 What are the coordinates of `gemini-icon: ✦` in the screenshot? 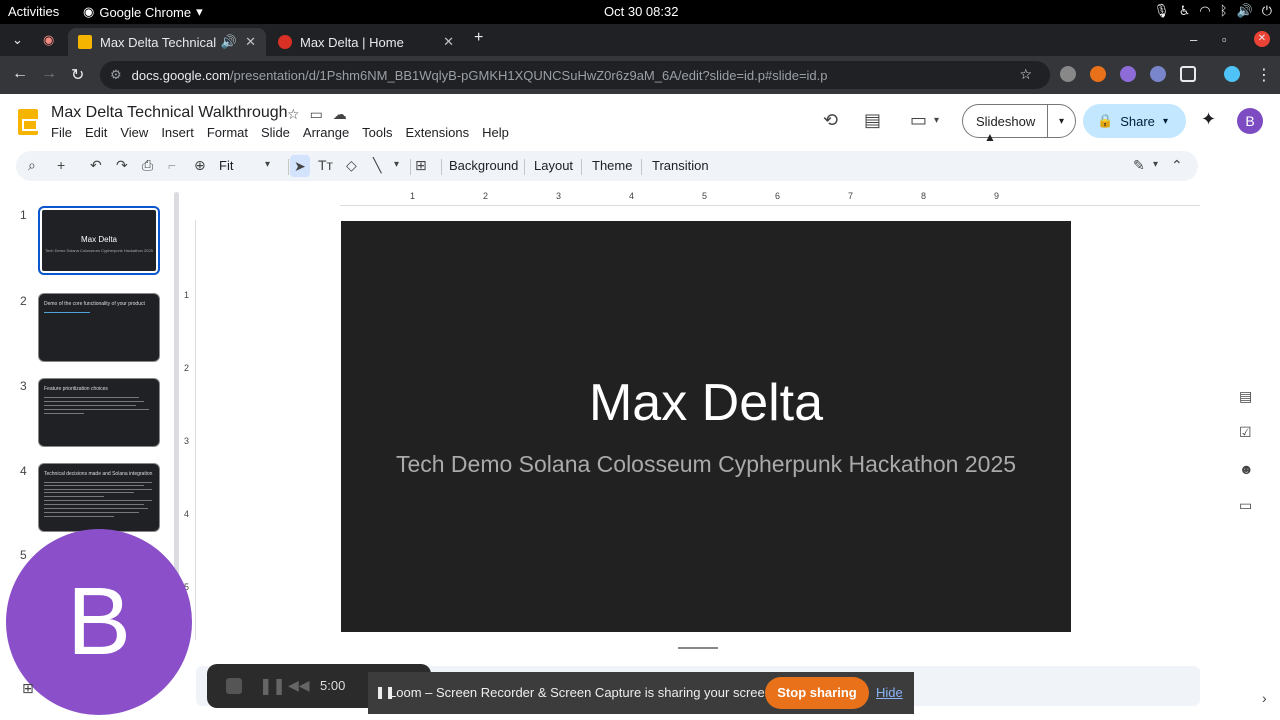 It's located at (1208, 119).